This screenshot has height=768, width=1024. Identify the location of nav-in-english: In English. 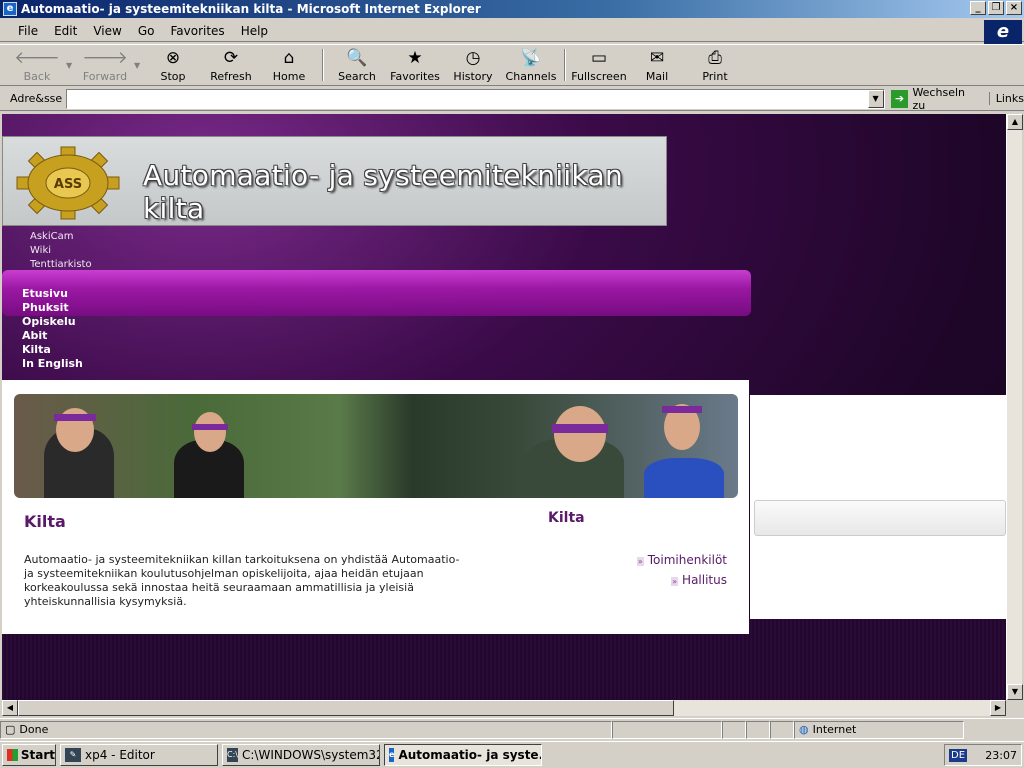
(52, 364).